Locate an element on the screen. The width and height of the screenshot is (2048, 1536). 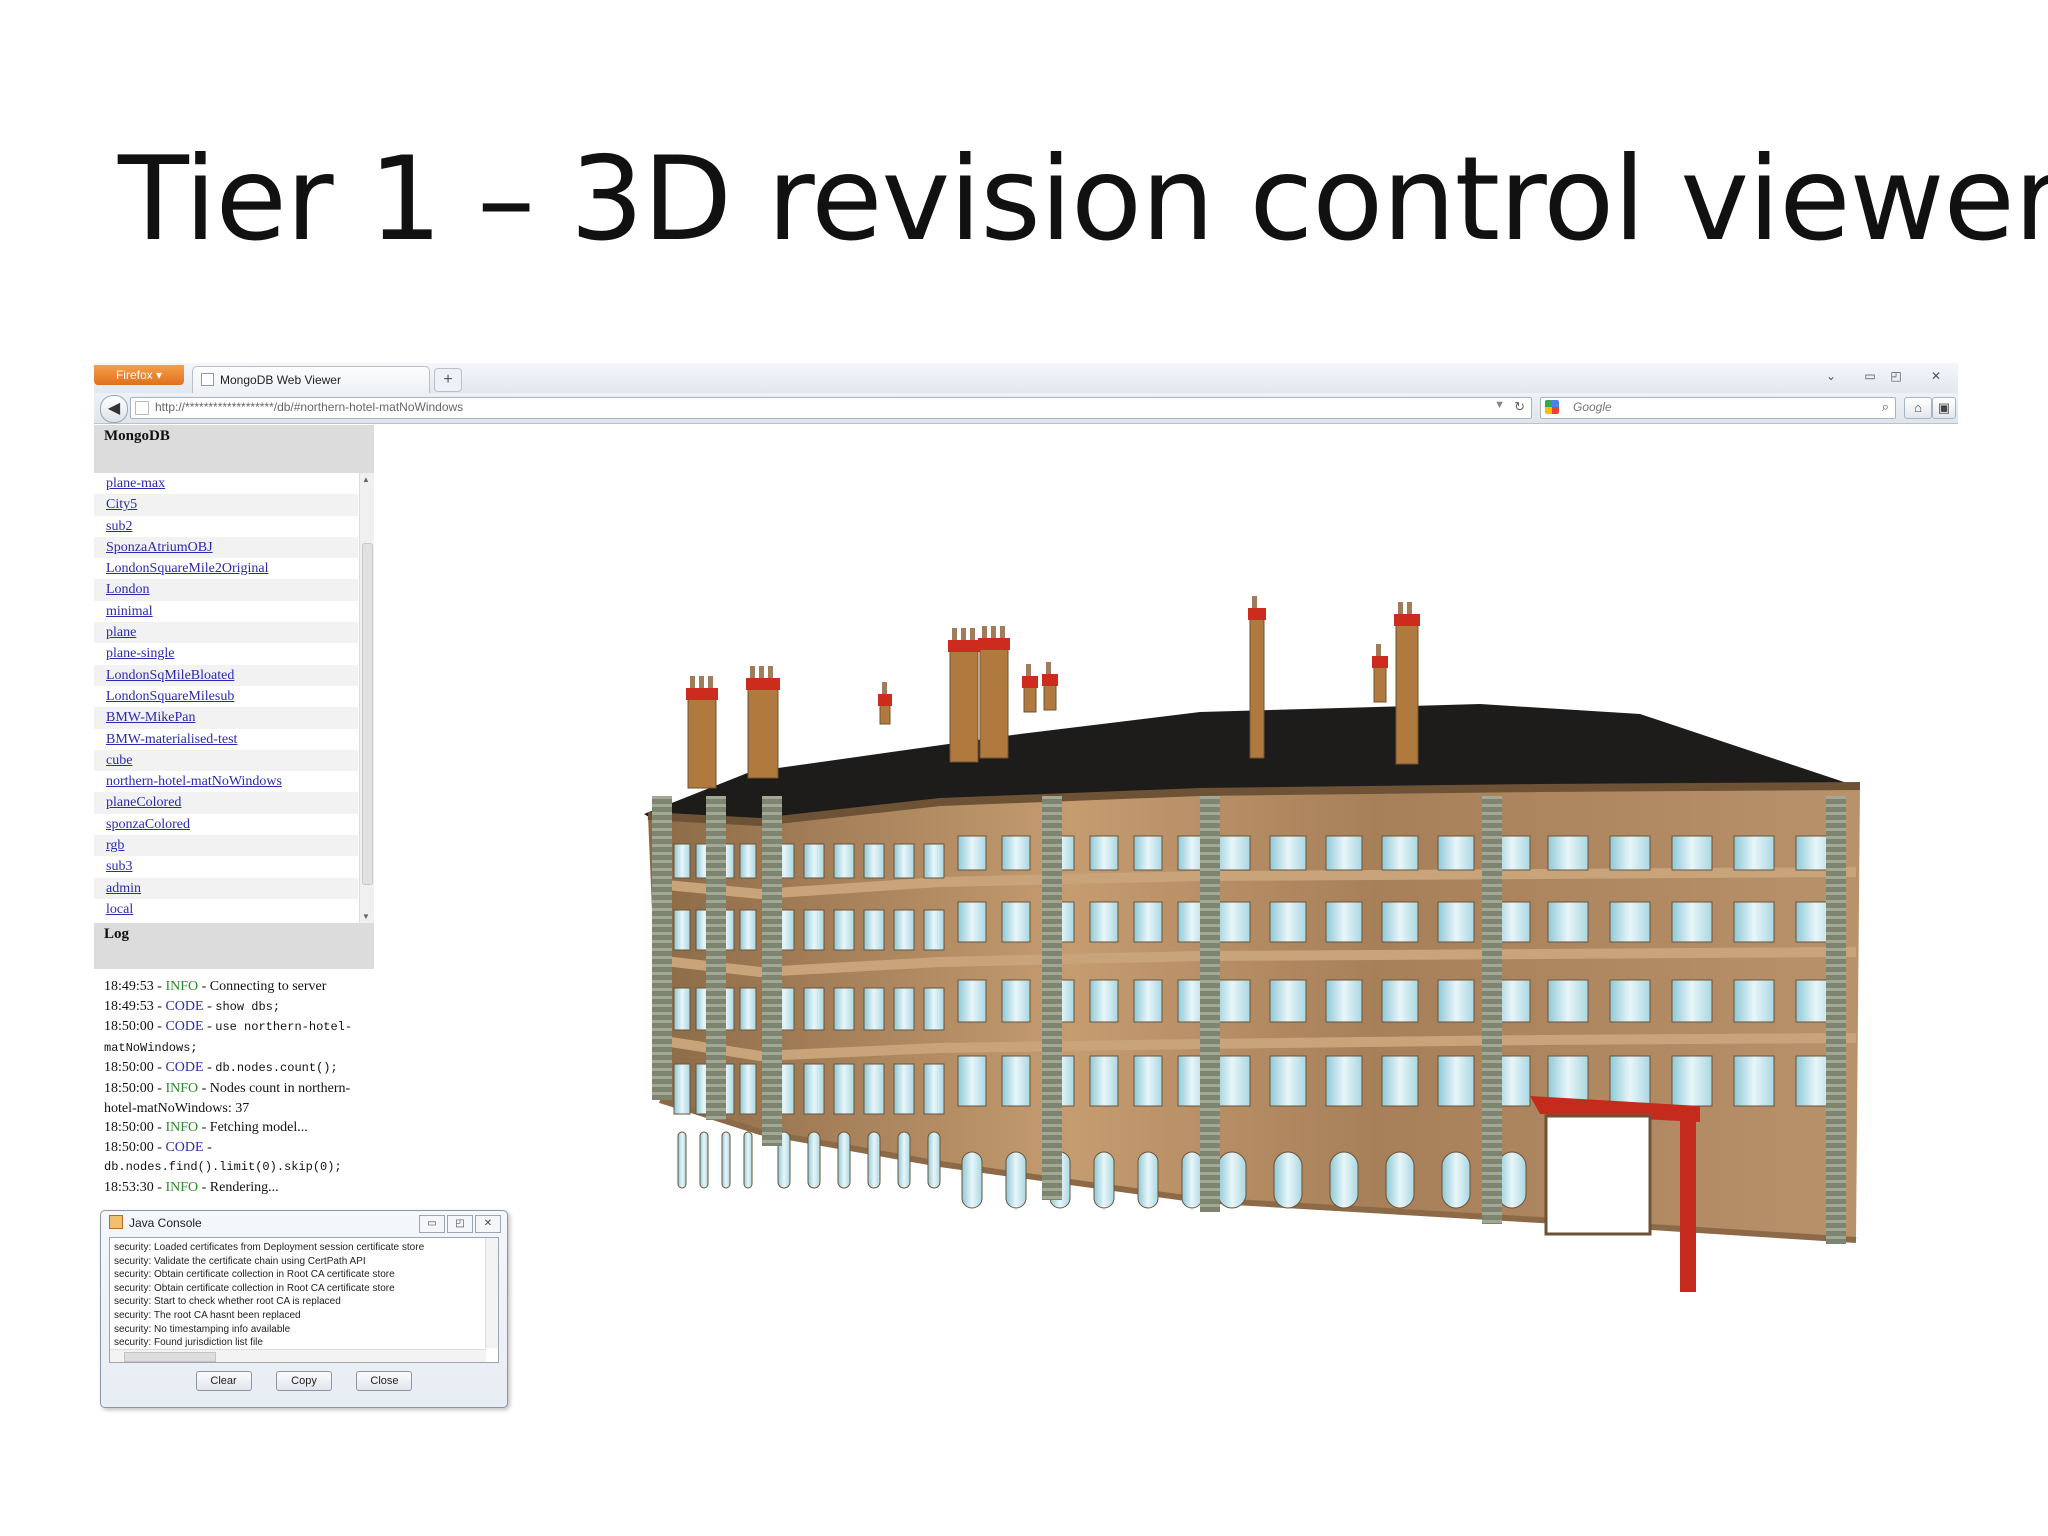
database-link: local is located at coordinates (119, 909).